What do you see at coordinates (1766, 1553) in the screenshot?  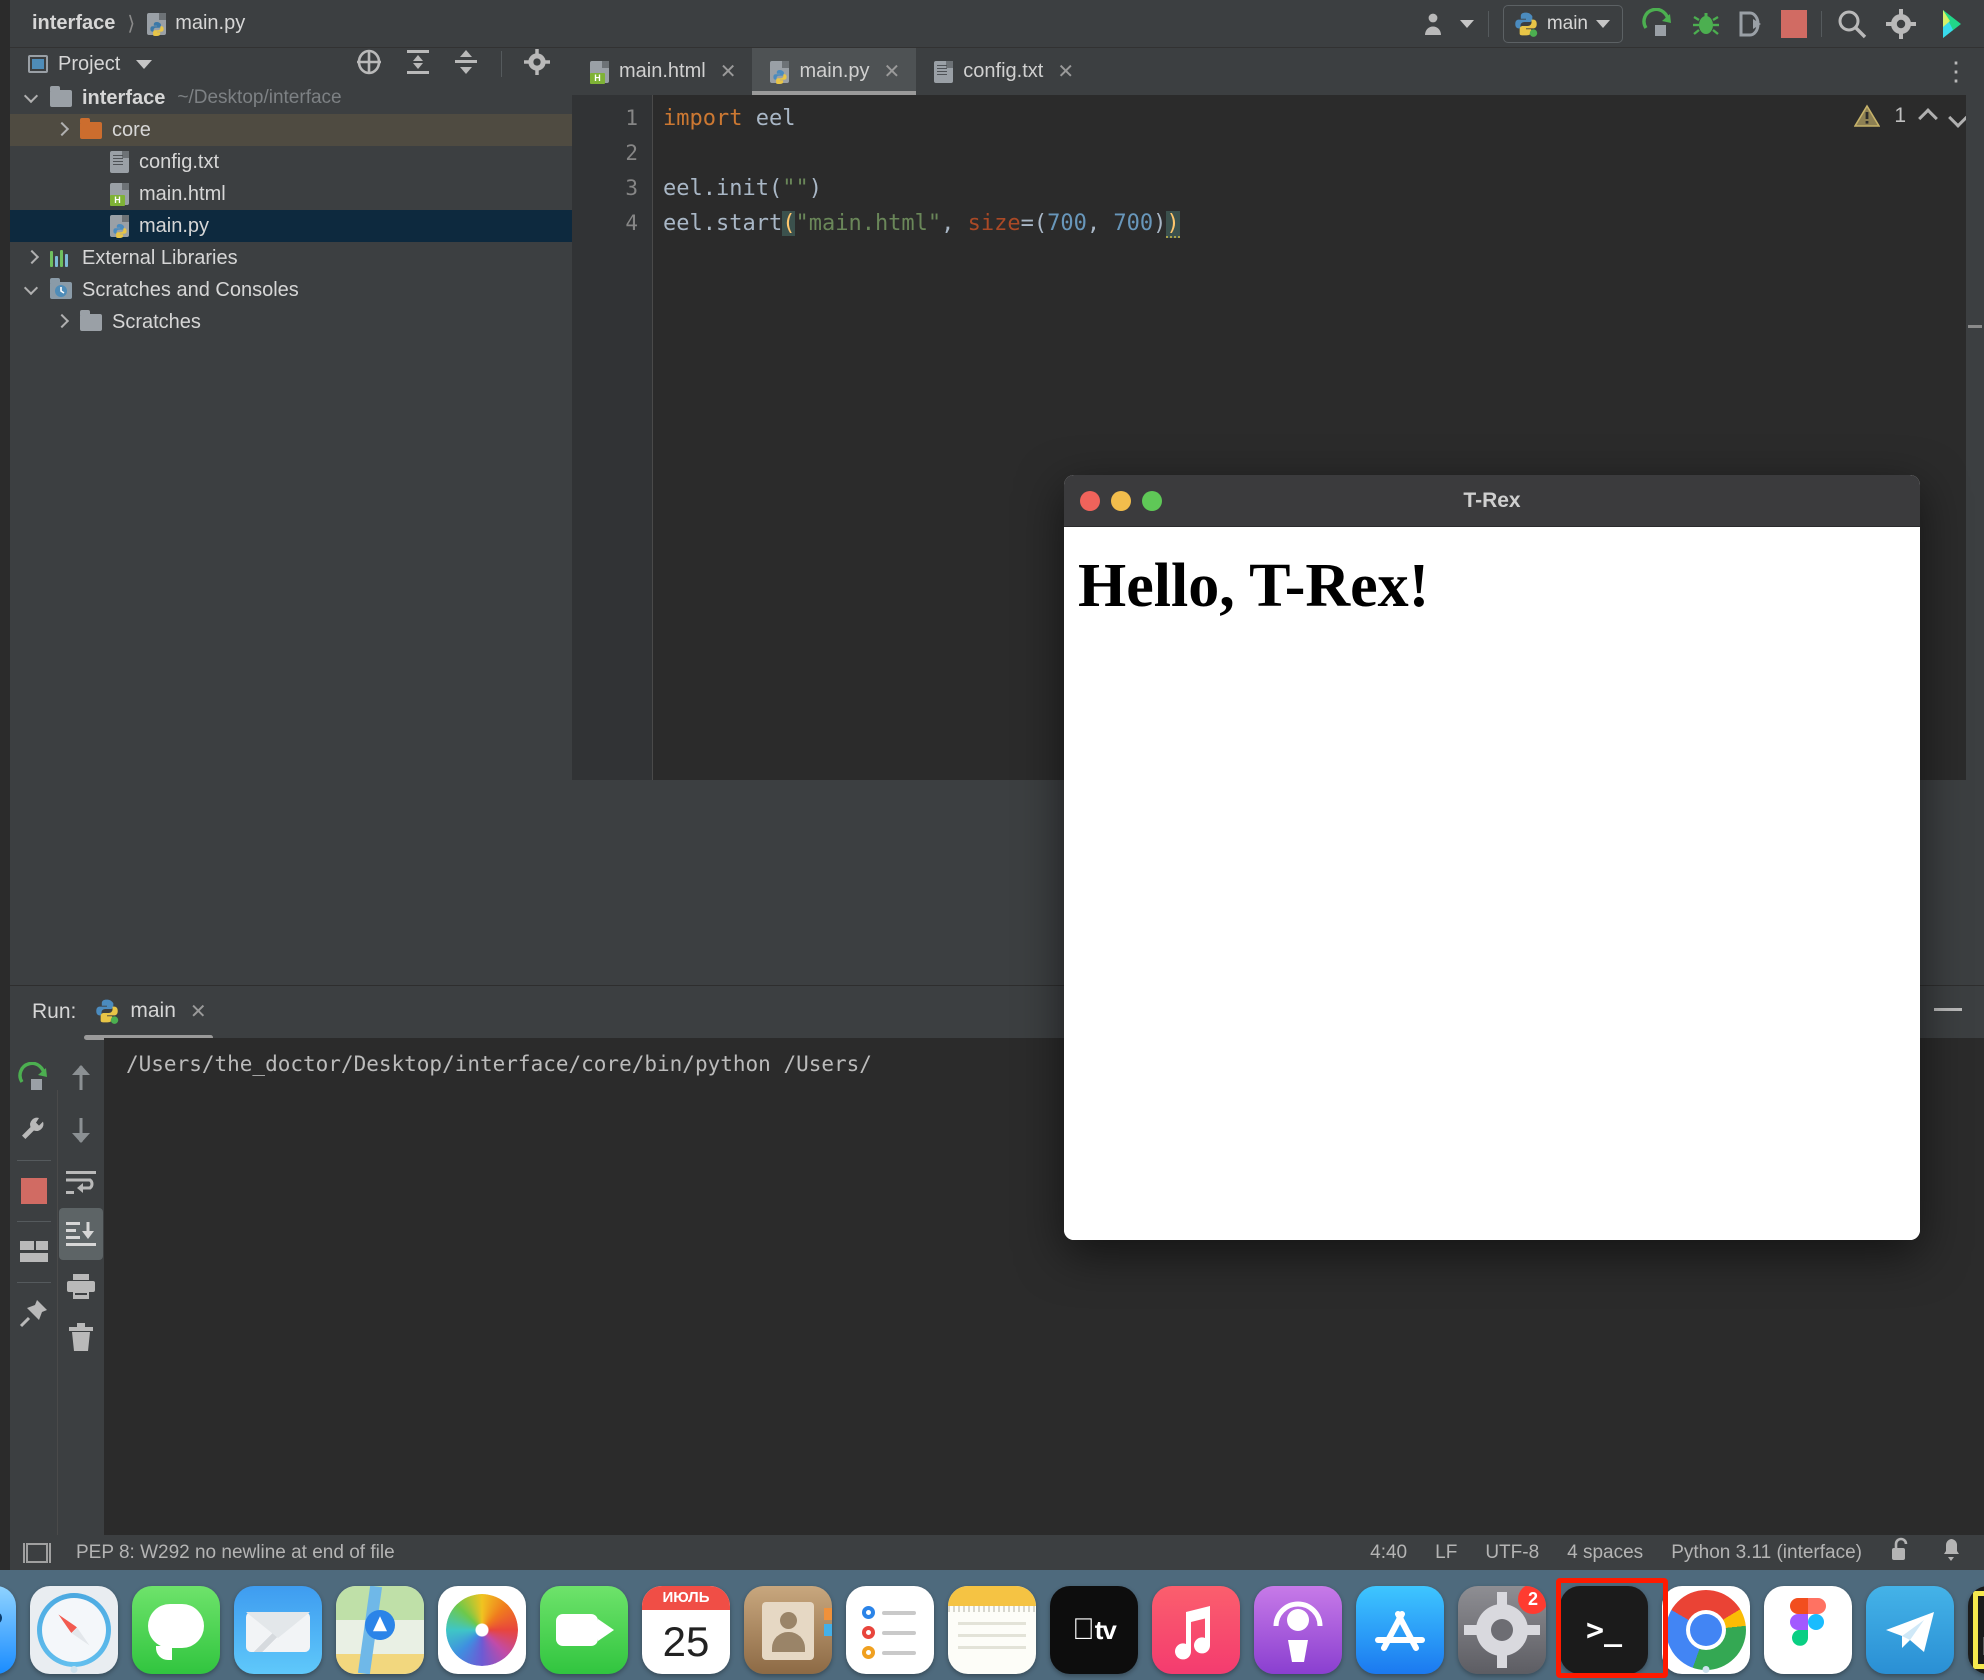 I see `interpreter-selector: Python 3.11 (interface)` at bounding box center [1766, 1553].